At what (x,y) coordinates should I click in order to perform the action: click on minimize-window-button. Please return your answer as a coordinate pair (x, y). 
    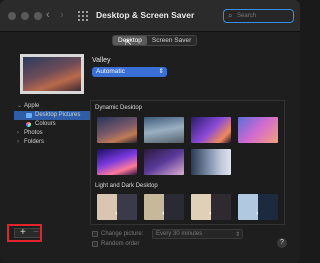
    Looking at the image, I should click on (25, 16).